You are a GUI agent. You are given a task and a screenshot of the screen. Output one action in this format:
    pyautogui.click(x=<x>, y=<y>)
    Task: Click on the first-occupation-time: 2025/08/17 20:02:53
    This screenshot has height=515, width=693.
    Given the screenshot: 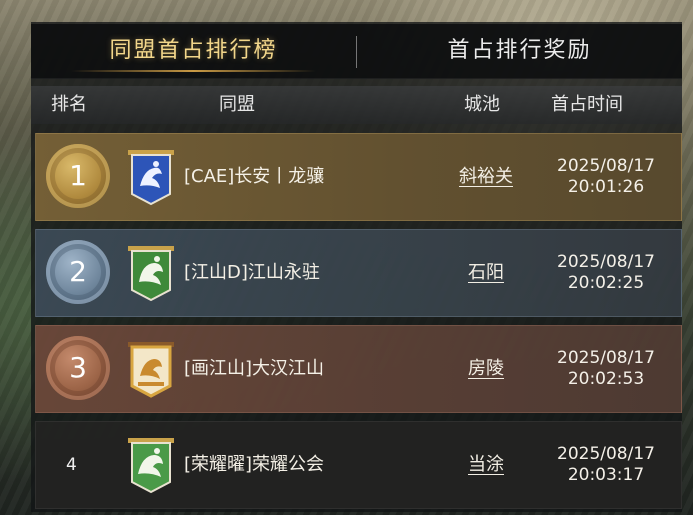 What is the action you would take?
    pyautogui.click(x=606, y=369)
    